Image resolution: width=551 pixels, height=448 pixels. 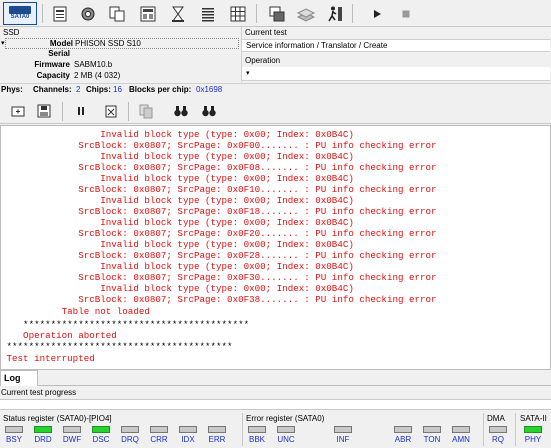 I want to click on copy-log-button, so click(x=146, y=111).